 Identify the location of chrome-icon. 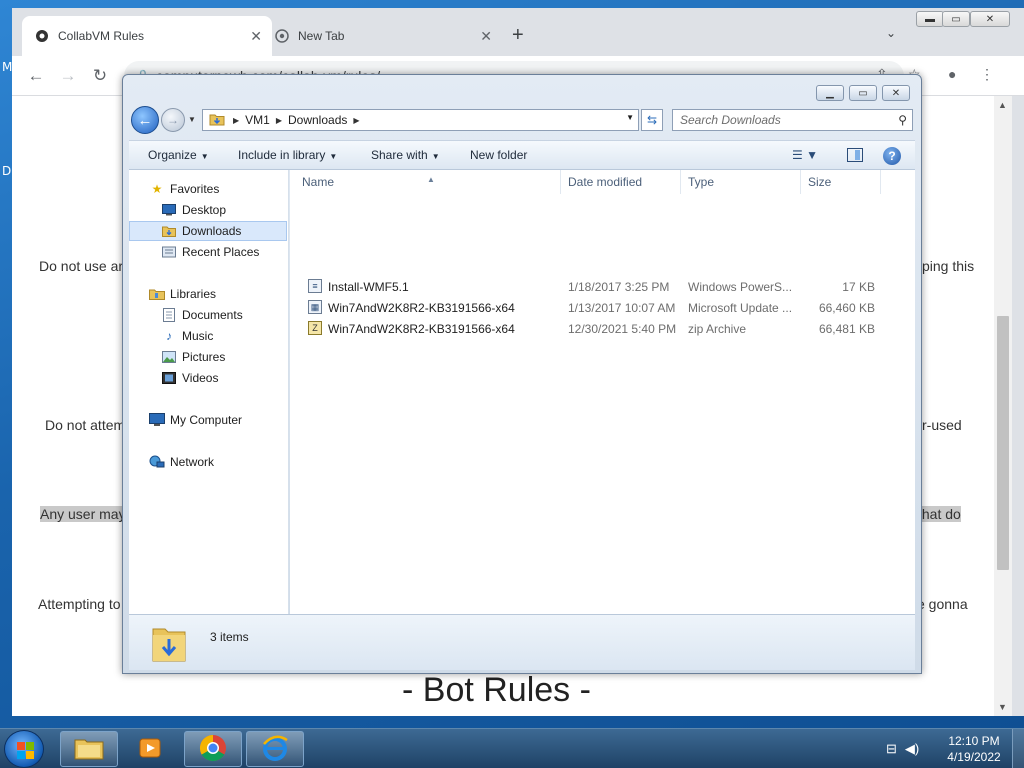
(213, 749).